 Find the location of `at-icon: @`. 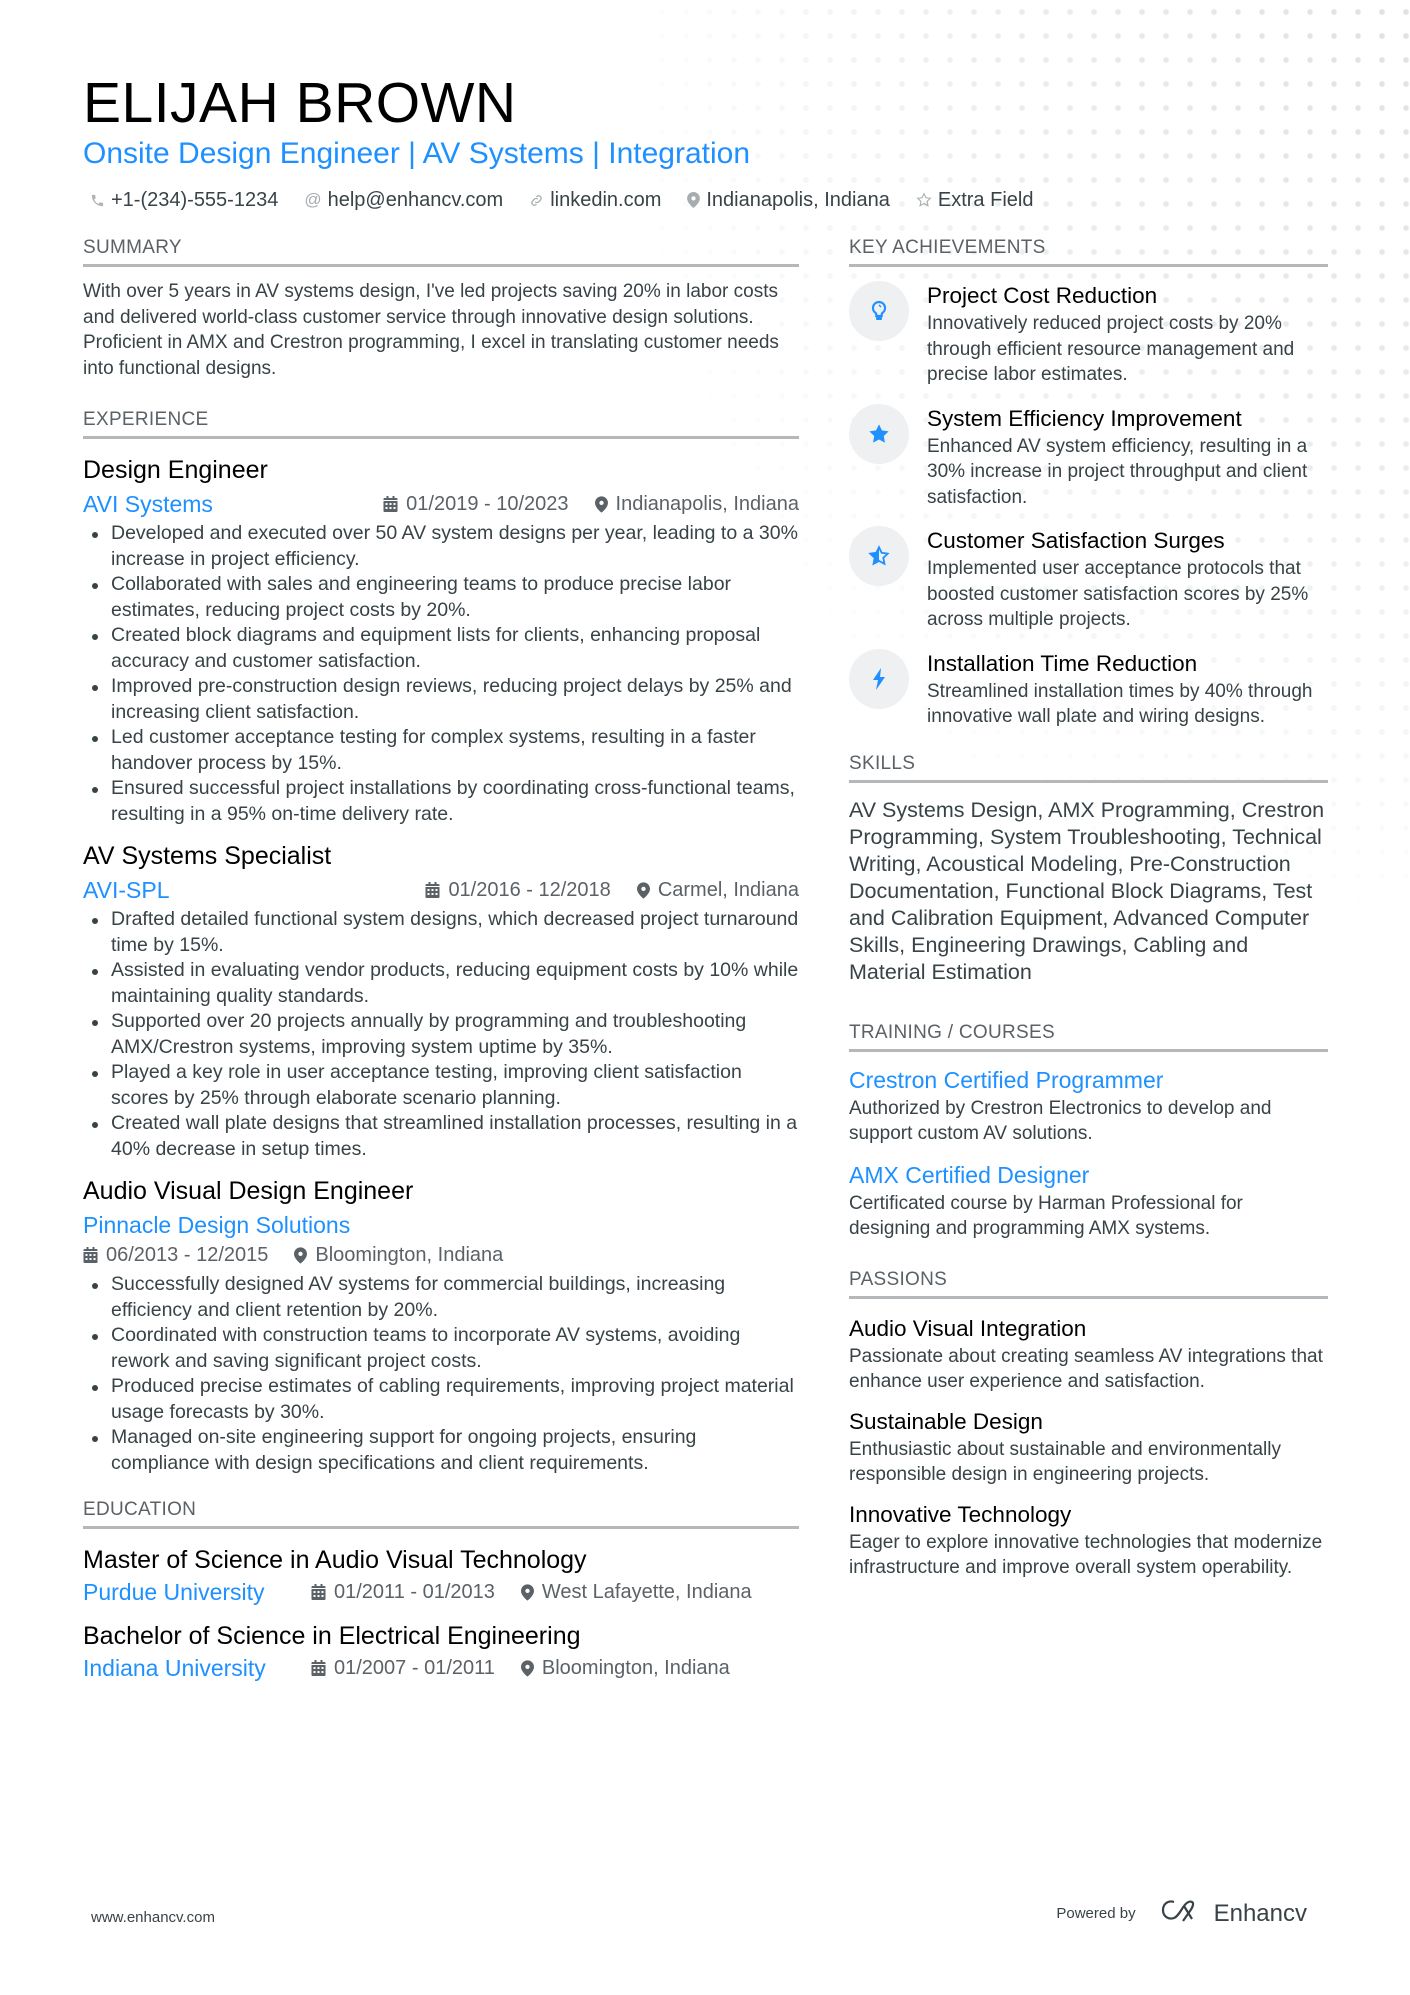

at-icon: @ is located at coordinates (313, 199).